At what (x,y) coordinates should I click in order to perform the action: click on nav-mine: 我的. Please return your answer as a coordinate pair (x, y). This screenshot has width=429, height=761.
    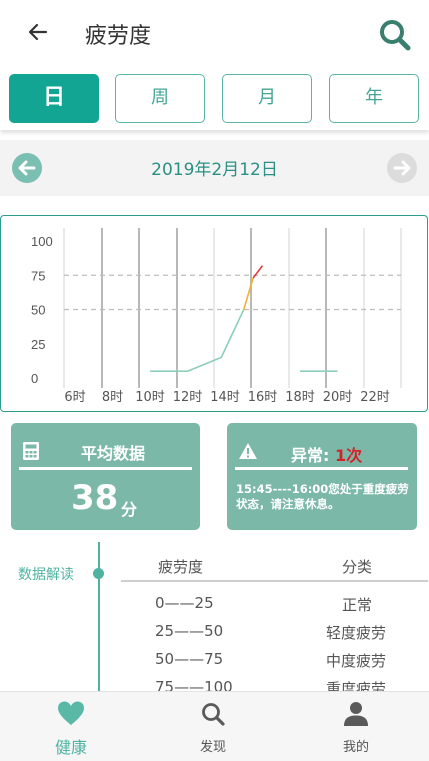
    Looking at the image, I should click on (356, 726).